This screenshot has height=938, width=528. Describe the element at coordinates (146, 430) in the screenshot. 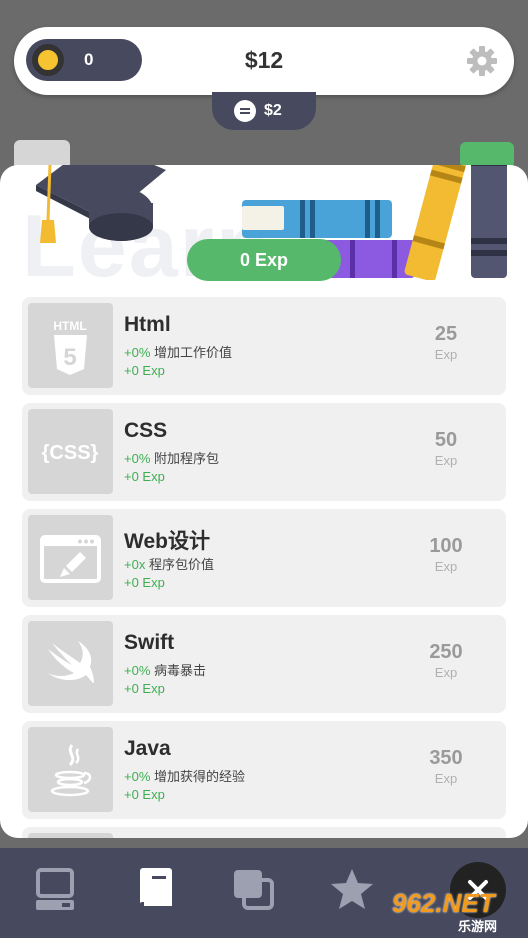

I see `course-name: CSS` at that location.